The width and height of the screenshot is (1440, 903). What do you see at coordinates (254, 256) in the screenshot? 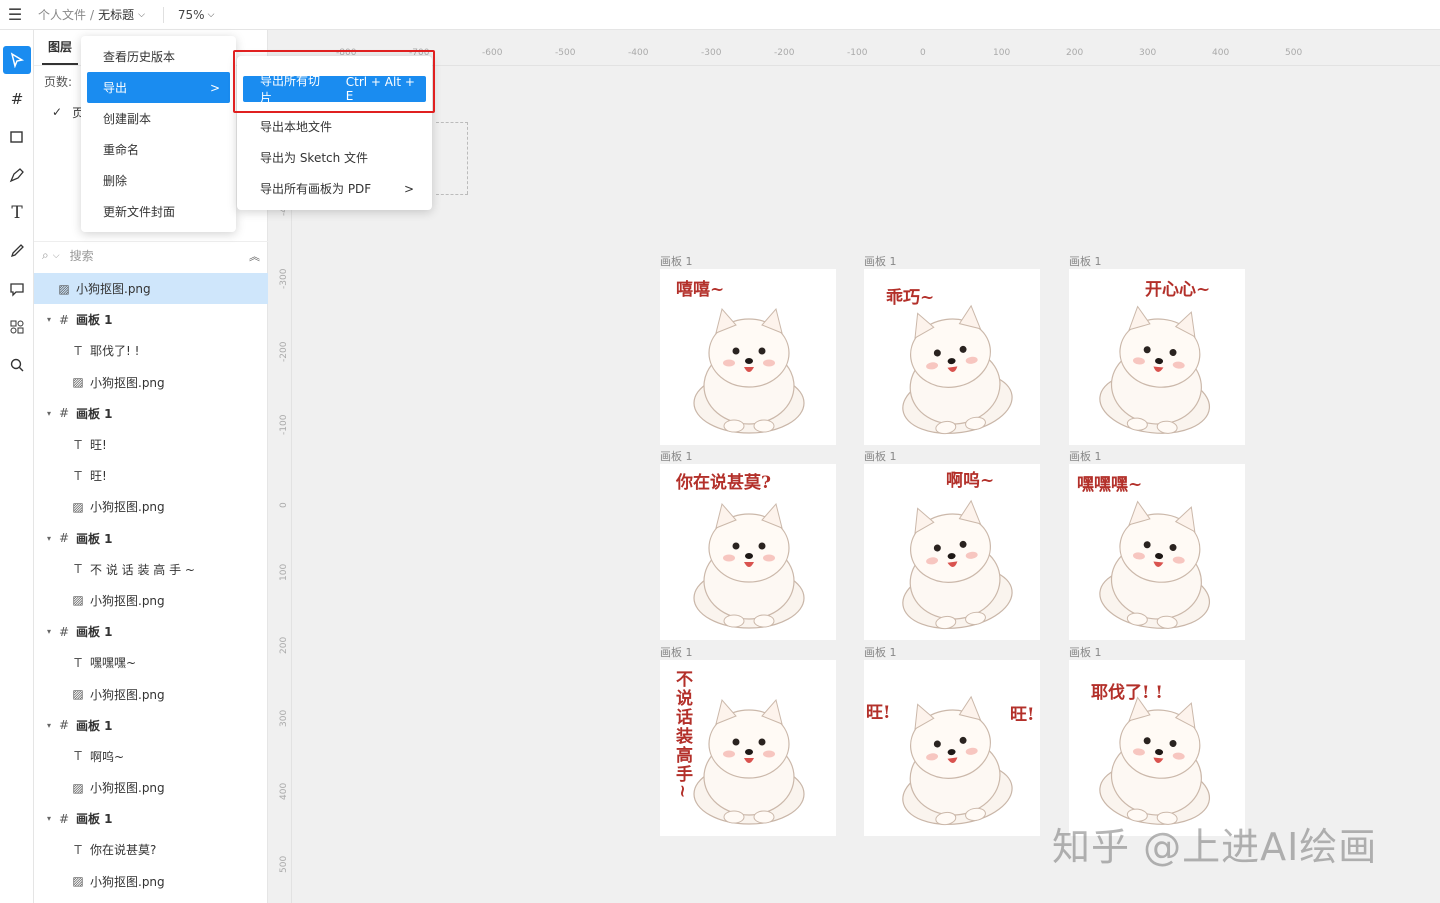
I see `collapse-icon: ︽` at bounding box center [254, 256].